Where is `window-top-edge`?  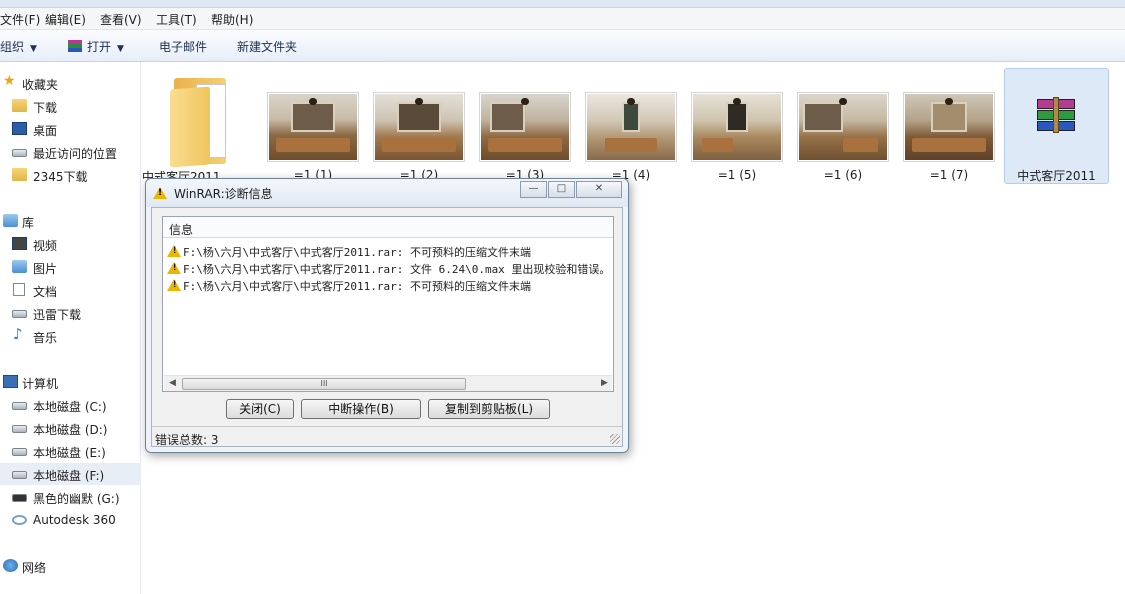 window-top-edge is located at coordinates (562, 4).